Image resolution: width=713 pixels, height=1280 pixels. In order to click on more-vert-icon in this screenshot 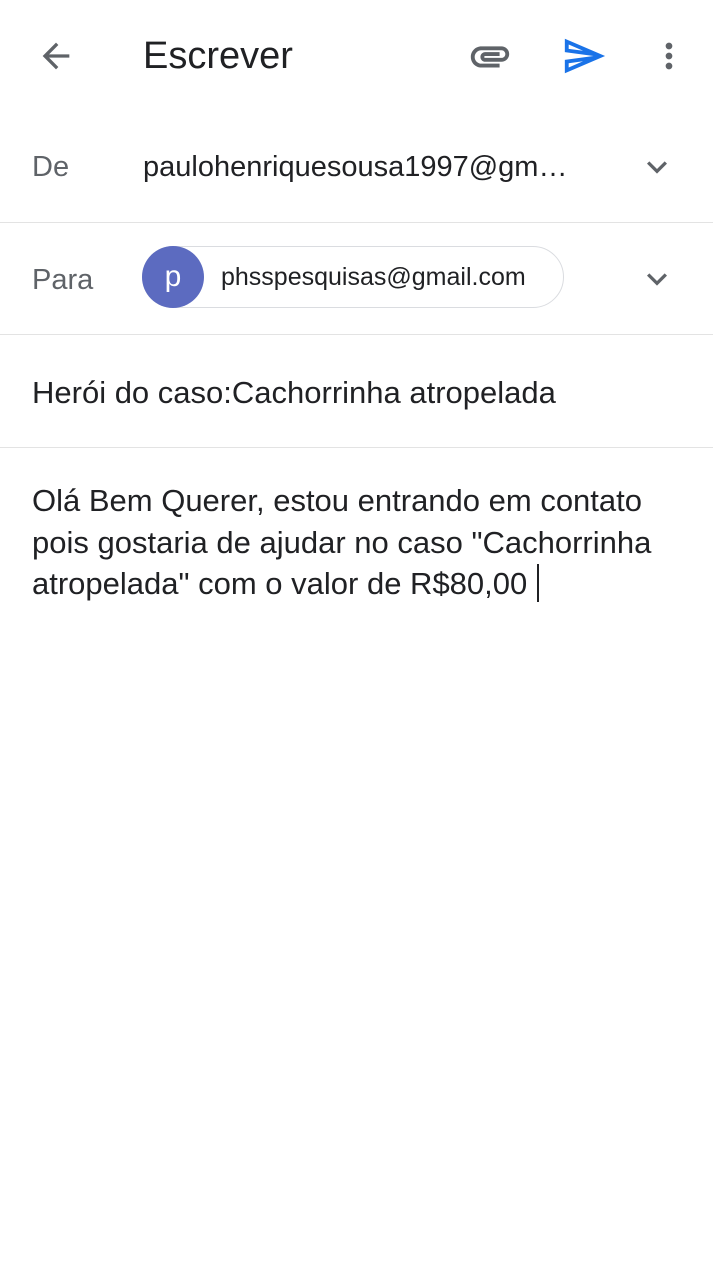, I will do `click(669, 56)`.